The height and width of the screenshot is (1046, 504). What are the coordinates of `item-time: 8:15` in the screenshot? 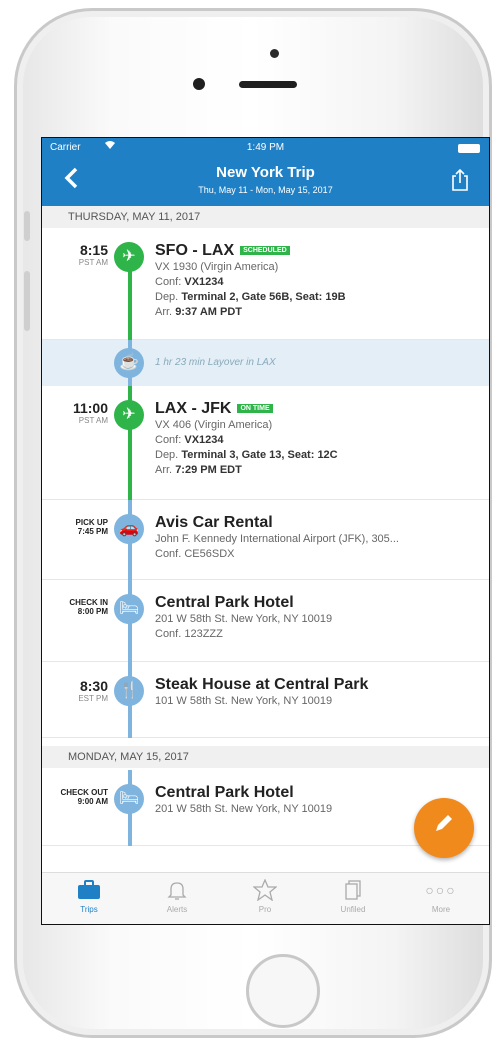 It's located at (93, 250).